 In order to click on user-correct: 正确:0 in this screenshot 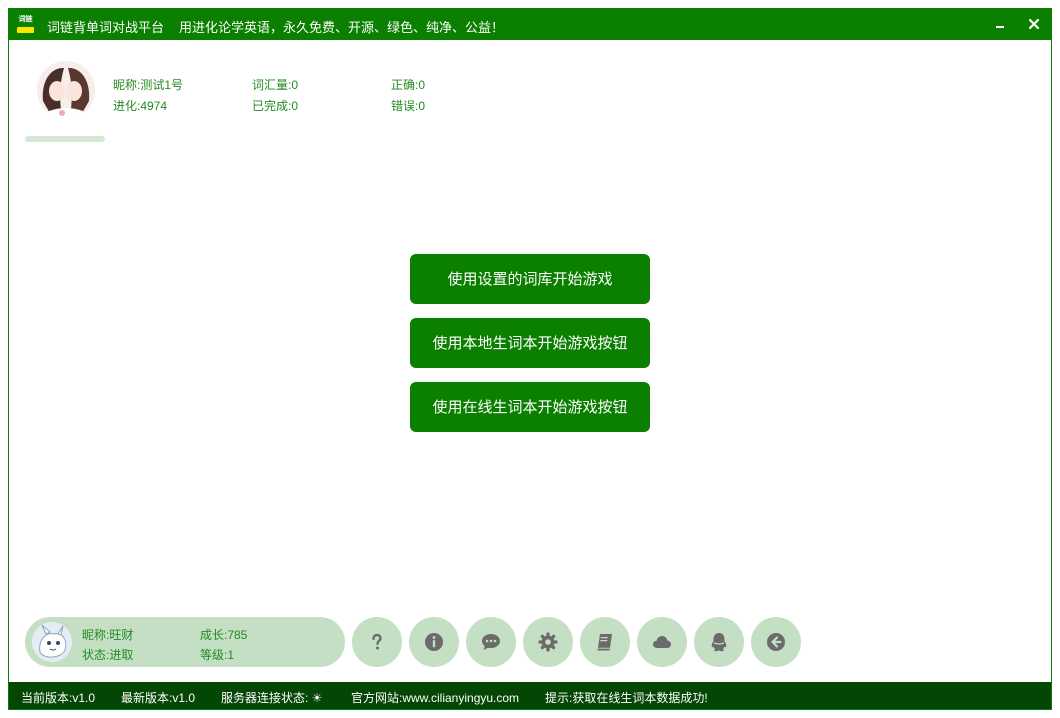, I will do `click(408, 85)`.